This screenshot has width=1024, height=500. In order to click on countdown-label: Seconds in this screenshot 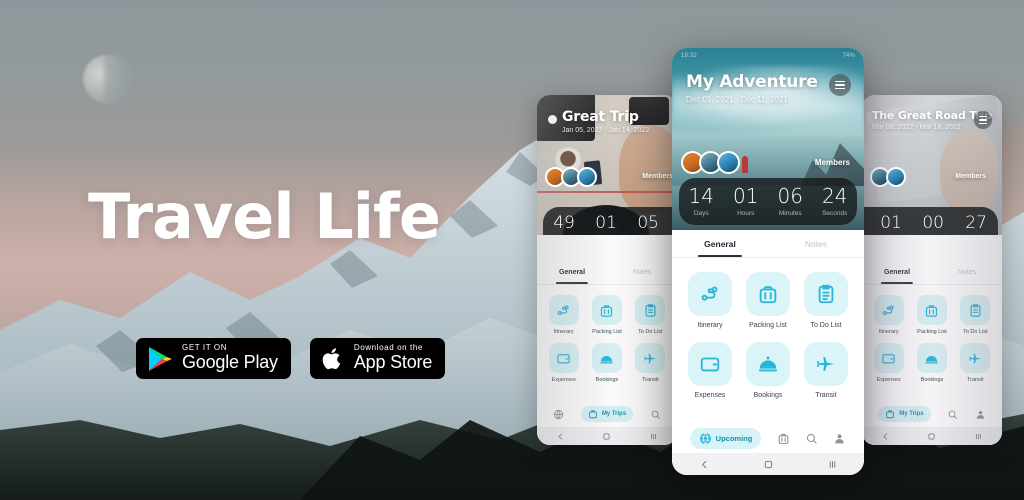, I will do `click(835, 213)`.